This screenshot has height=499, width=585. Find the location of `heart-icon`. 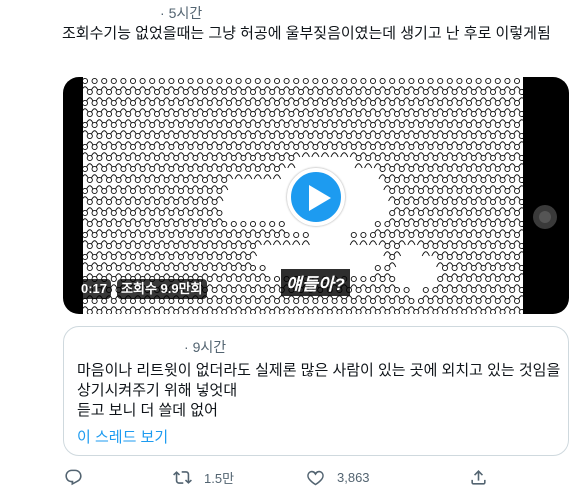

heart-icon is located at coordinates (315, 478).